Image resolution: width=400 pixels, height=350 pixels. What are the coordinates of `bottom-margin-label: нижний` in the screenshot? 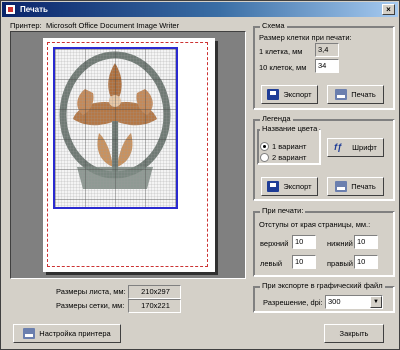 It's located at (340, 243).